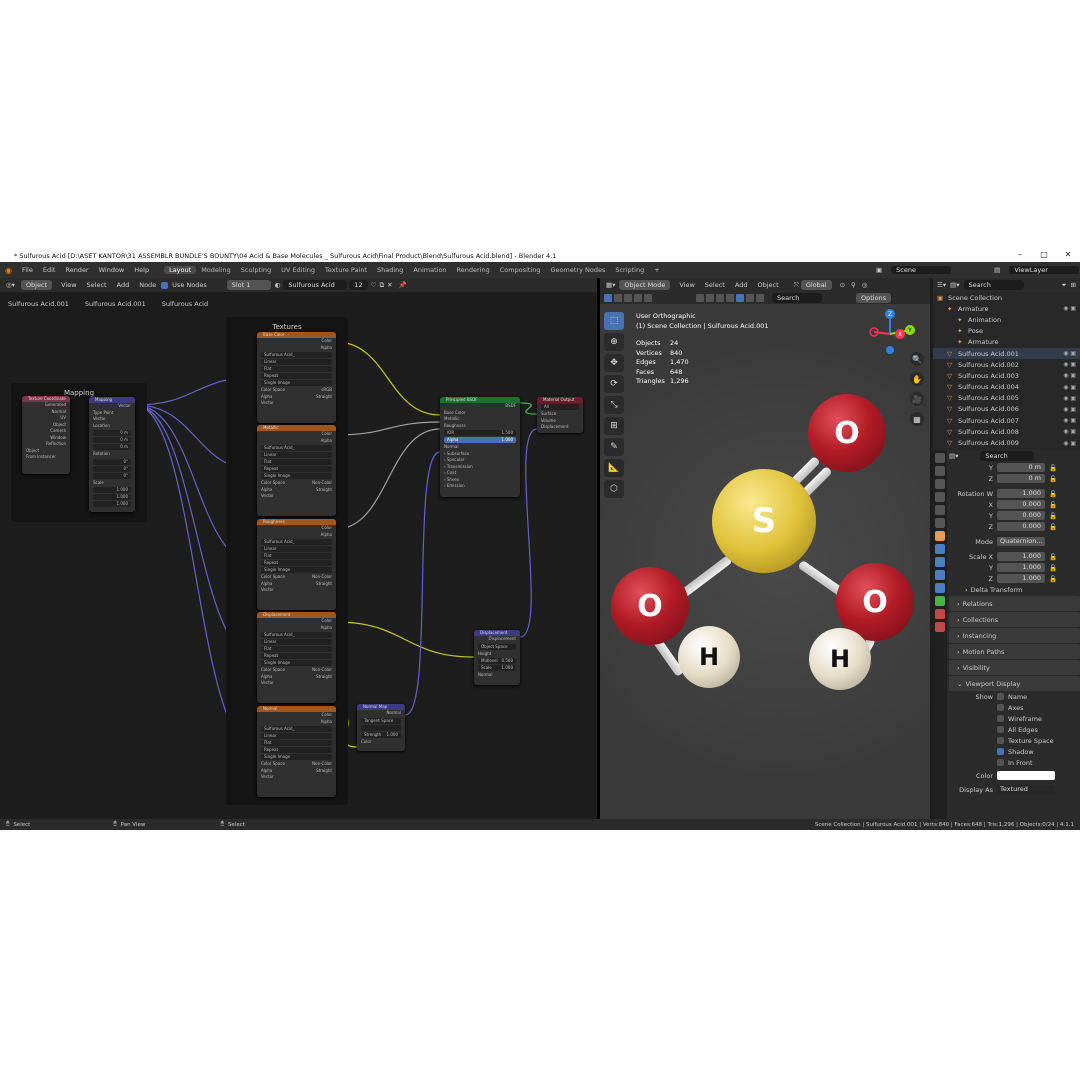 The height and width of the screenshot is (1080, 1080). I want to click on menu-window: Window, so click(112, 270).